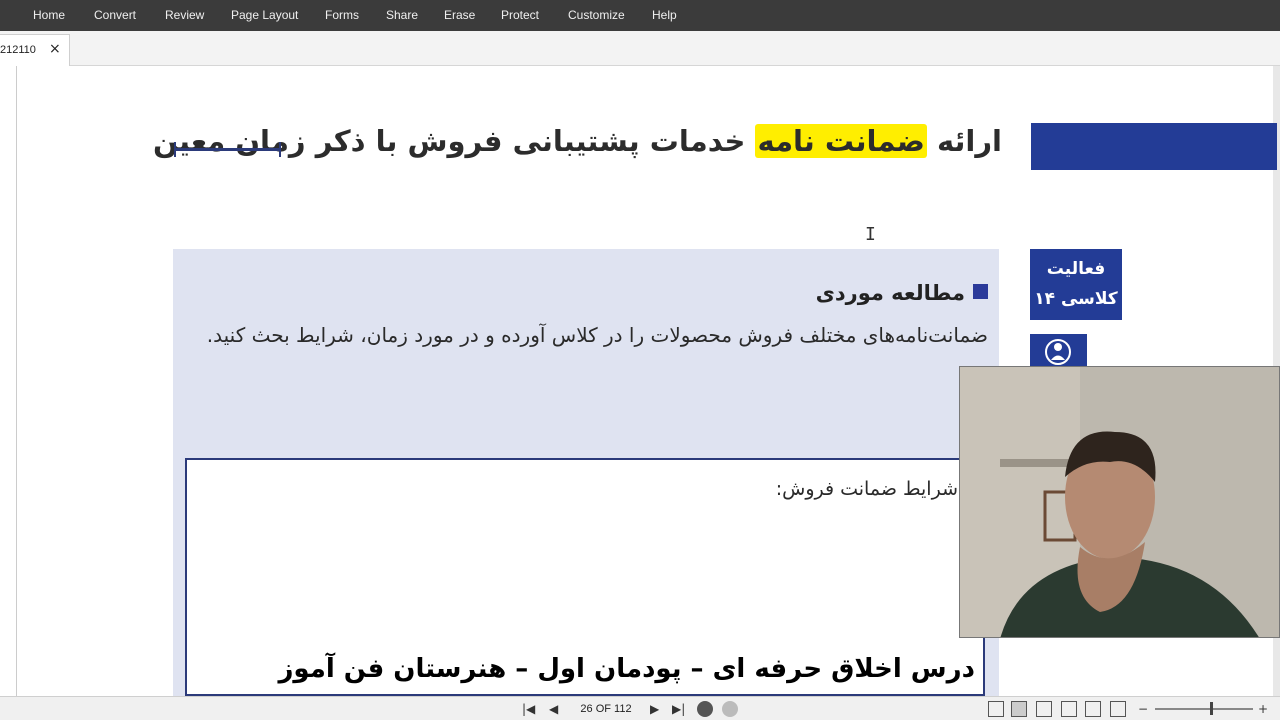 This screenshot has width=1280, height=720. What do you see at coordinates (678, 709) in the screenshot?
I see `last-page-icon: ▶|` at bounding box center [678, 709].